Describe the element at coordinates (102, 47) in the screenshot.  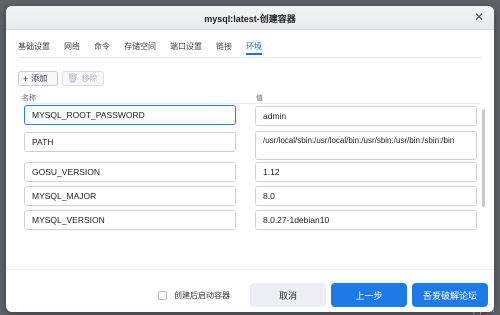
I see `tab-command: 命令` at that location.